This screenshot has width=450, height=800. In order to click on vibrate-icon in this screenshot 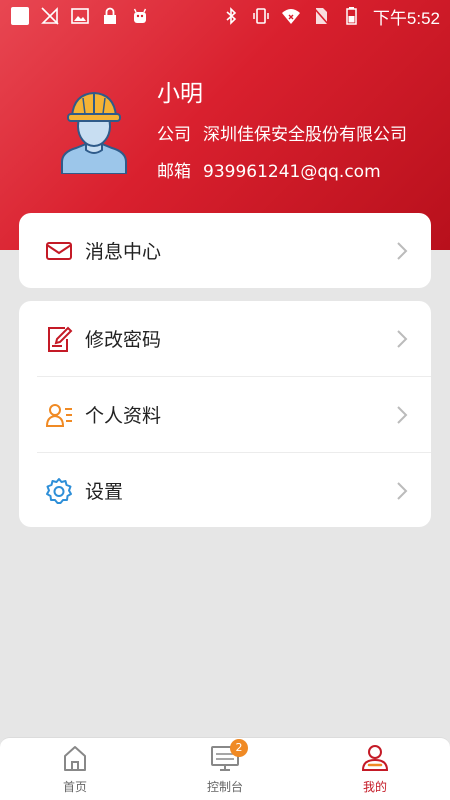, I will do `click(261, 16)`.